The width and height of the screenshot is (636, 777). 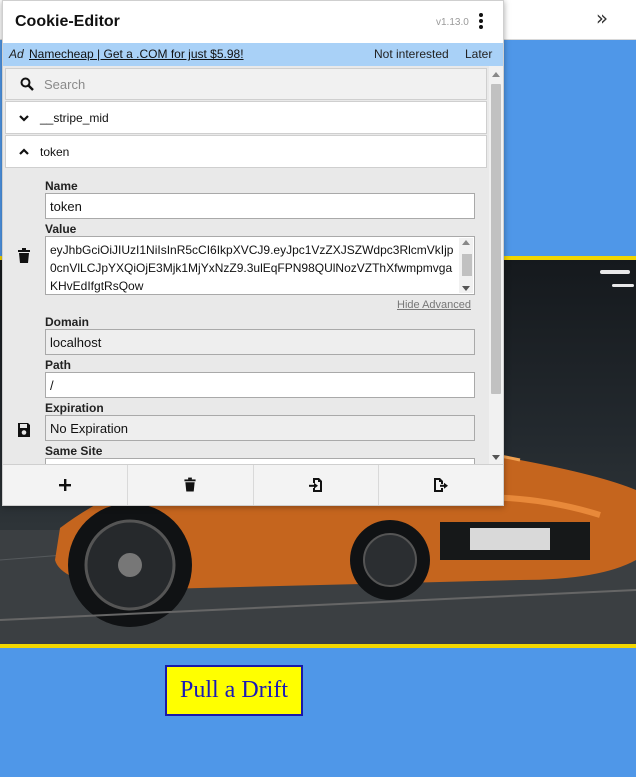 I want to click on file-import-icon, so click(x=315, y=485).